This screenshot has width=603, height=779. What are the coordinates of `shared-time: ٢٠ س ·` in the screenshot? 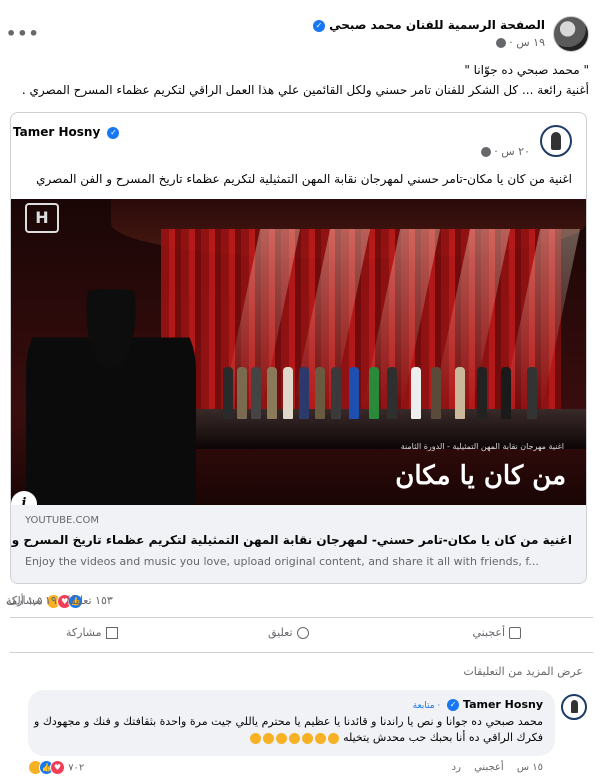 It's located at (512, 151).